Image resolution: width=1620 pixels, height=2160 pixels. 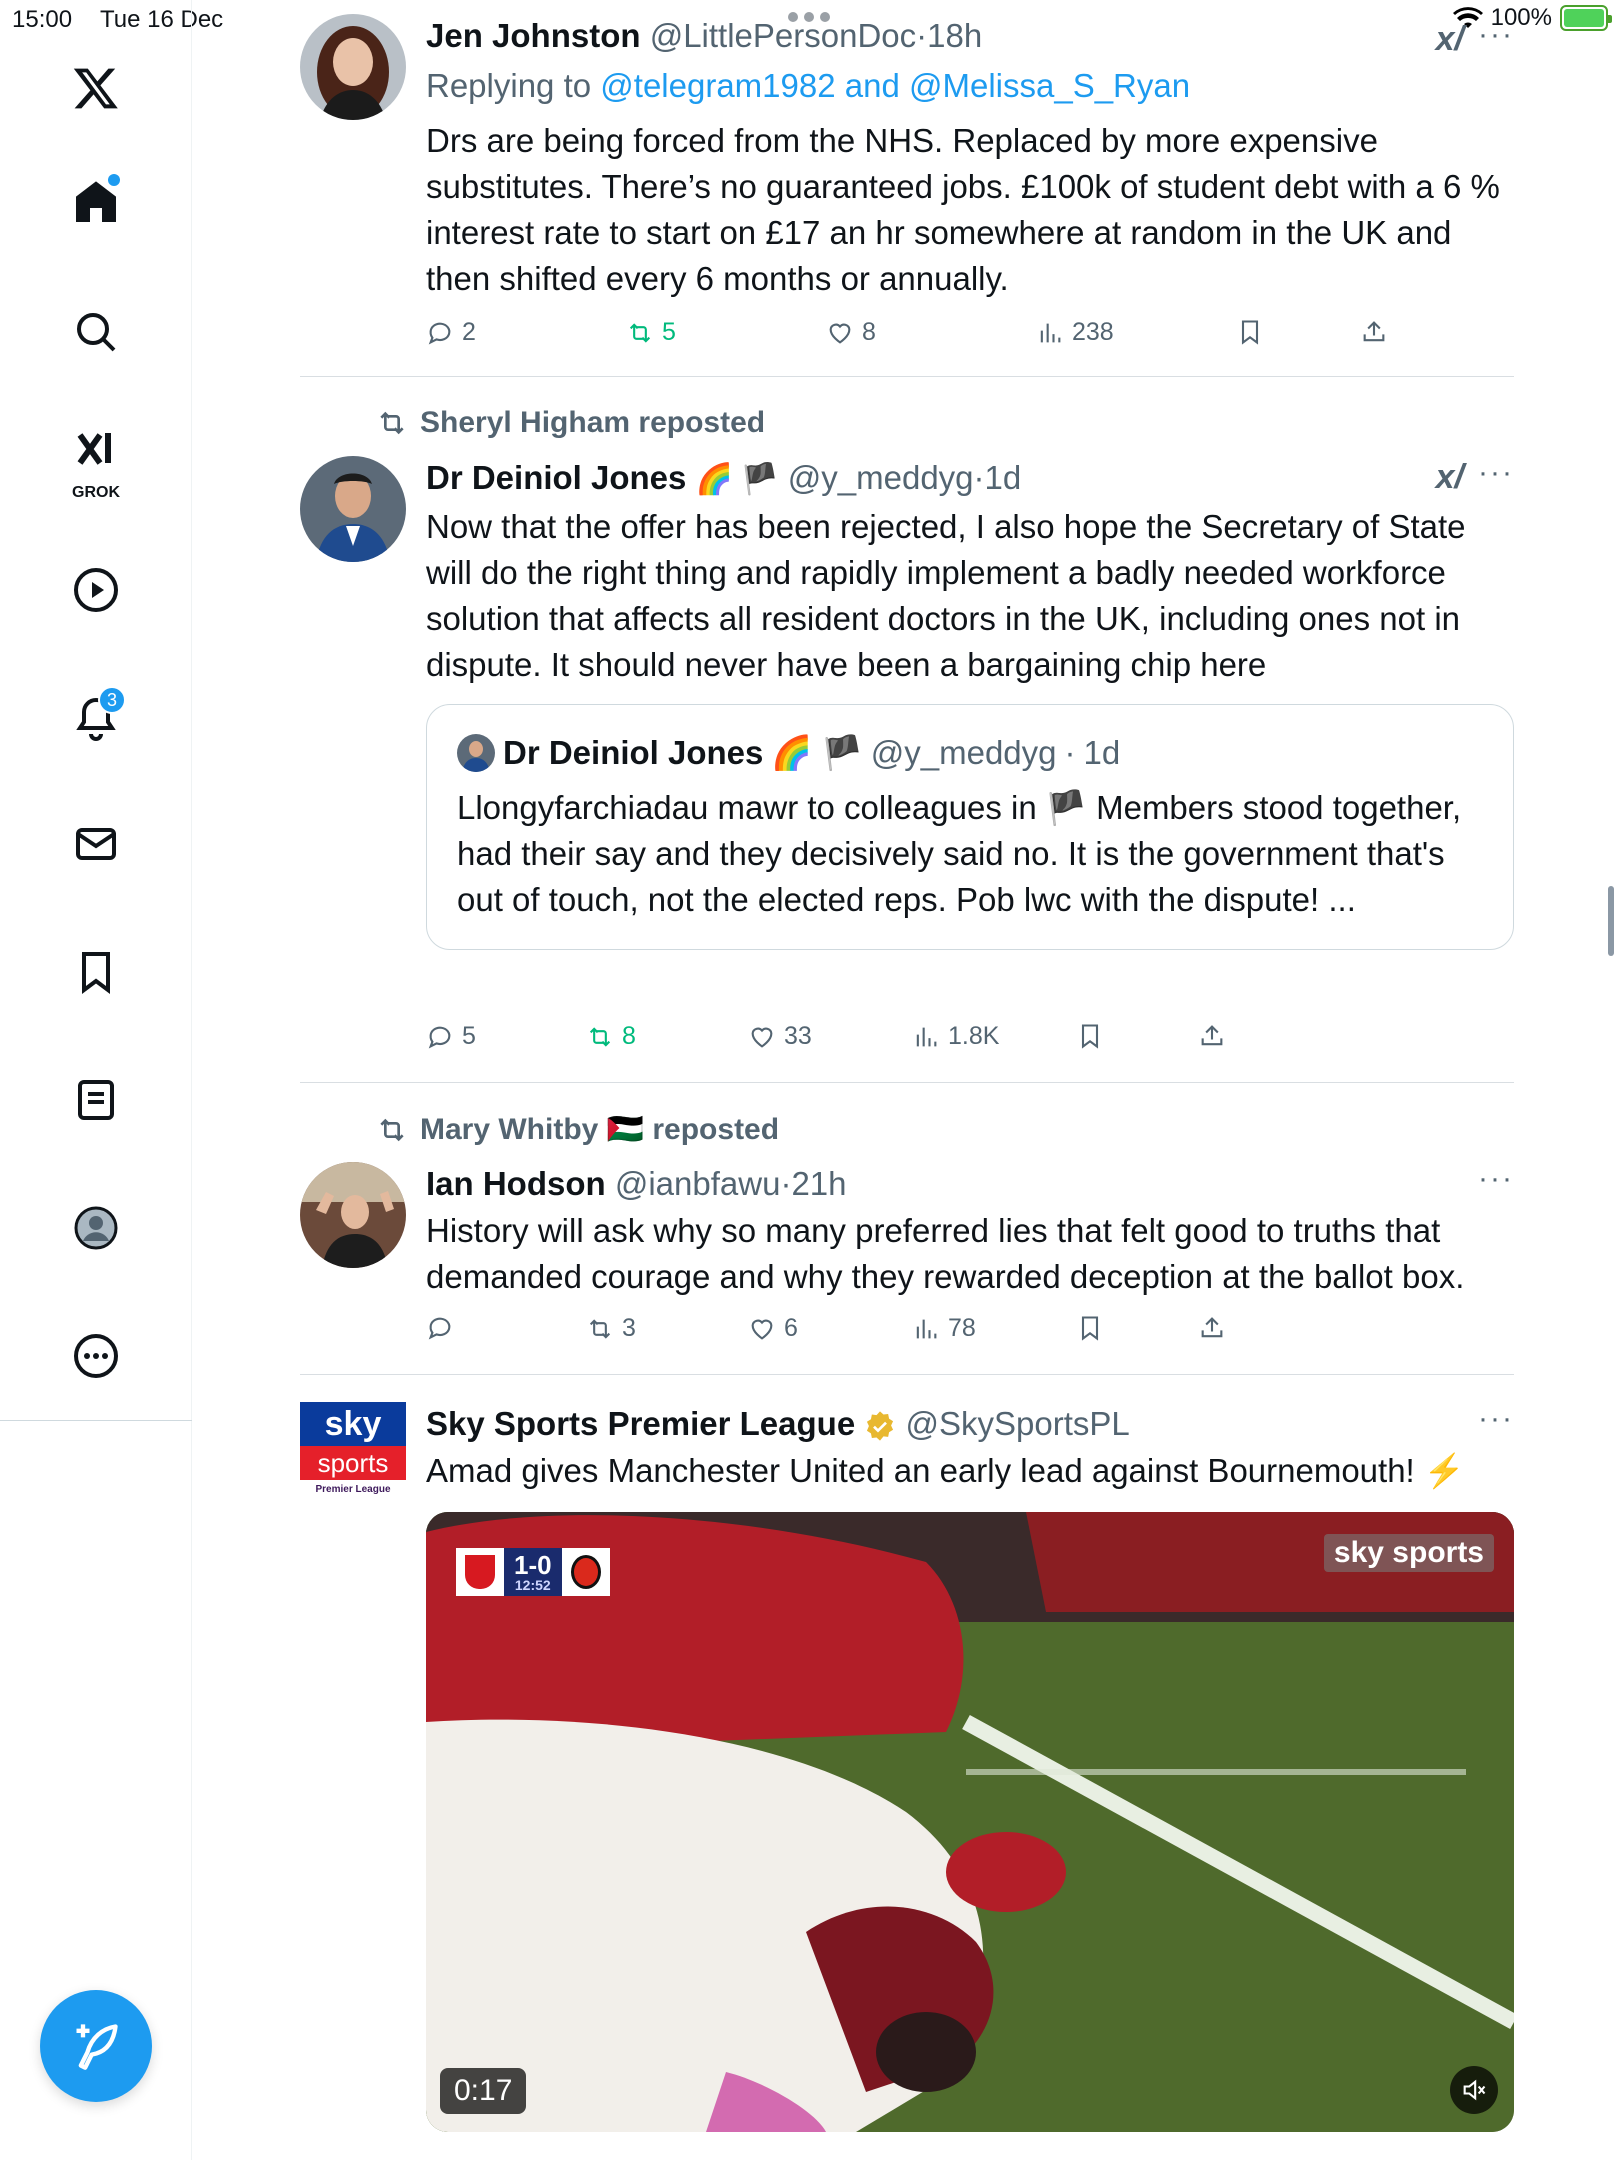 I want to click on like-button: 8, so click(x=851, y=332).